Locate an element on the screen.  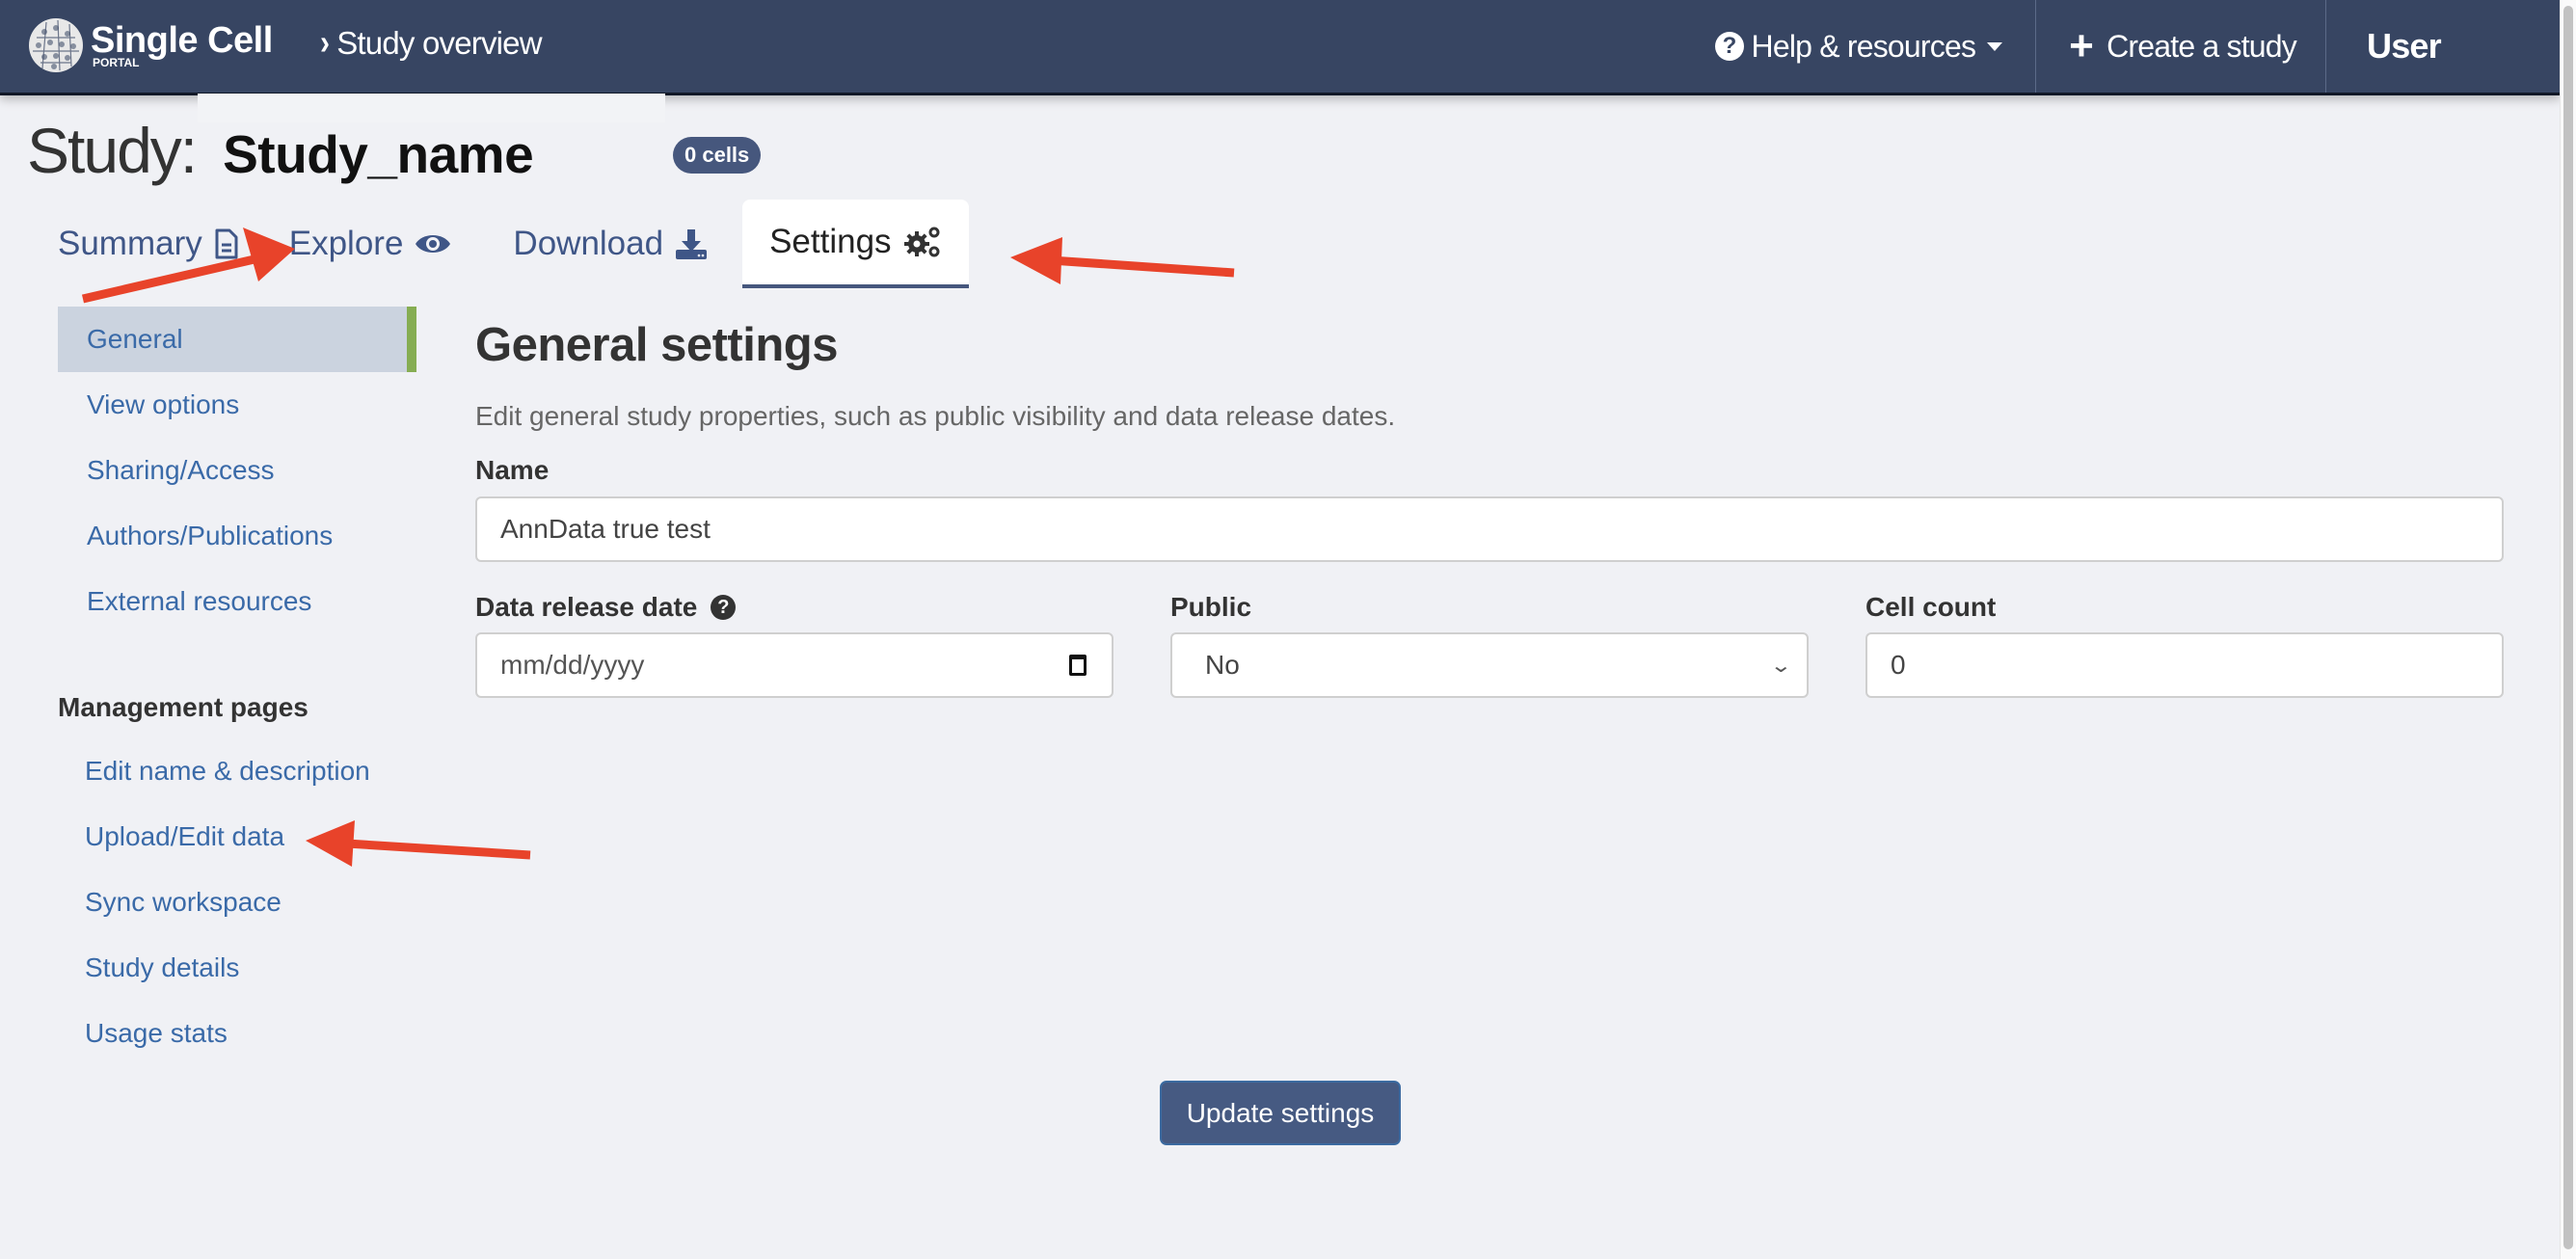
sidebar-item-study-details: Study details is located at coordinates (213, 968).